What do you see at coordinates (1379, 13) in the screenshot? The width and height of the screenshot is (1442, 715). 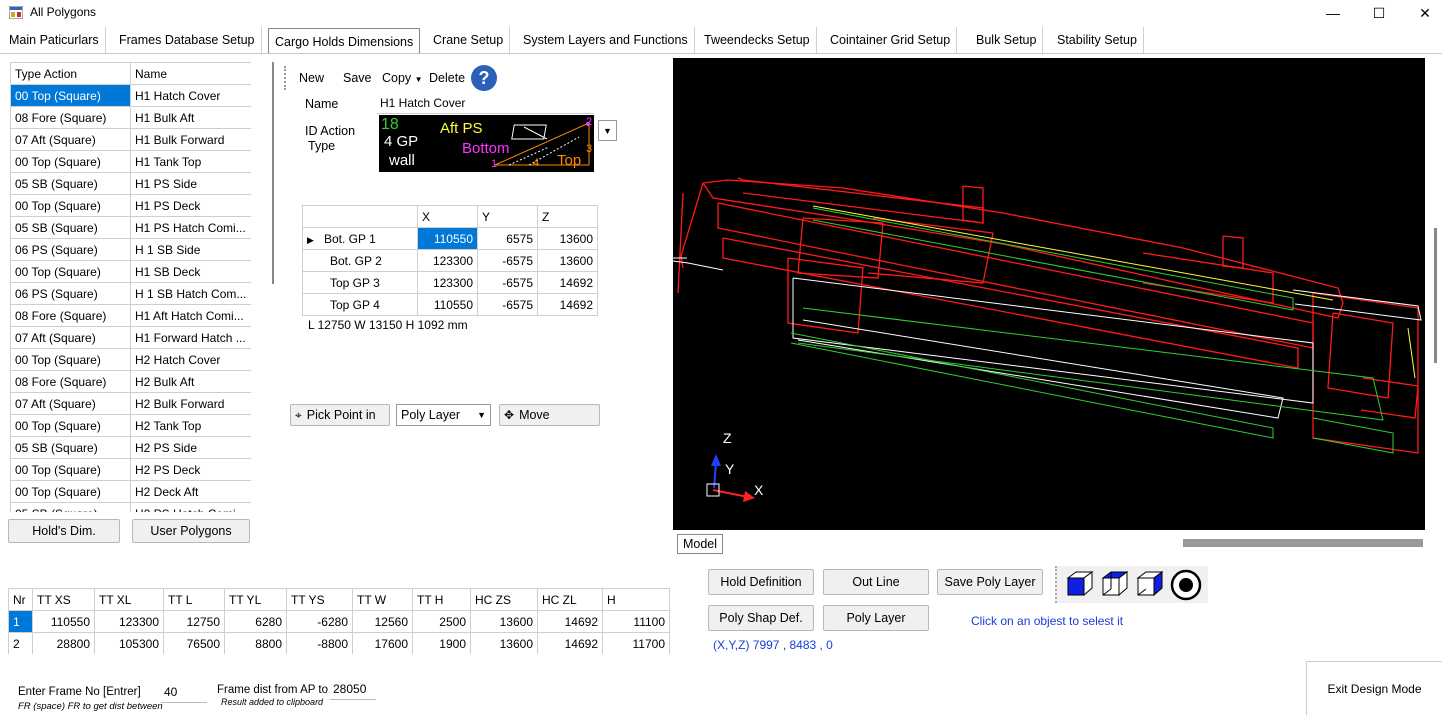 I see `maximize-button: ☐` at bounding box center [1379, 13].